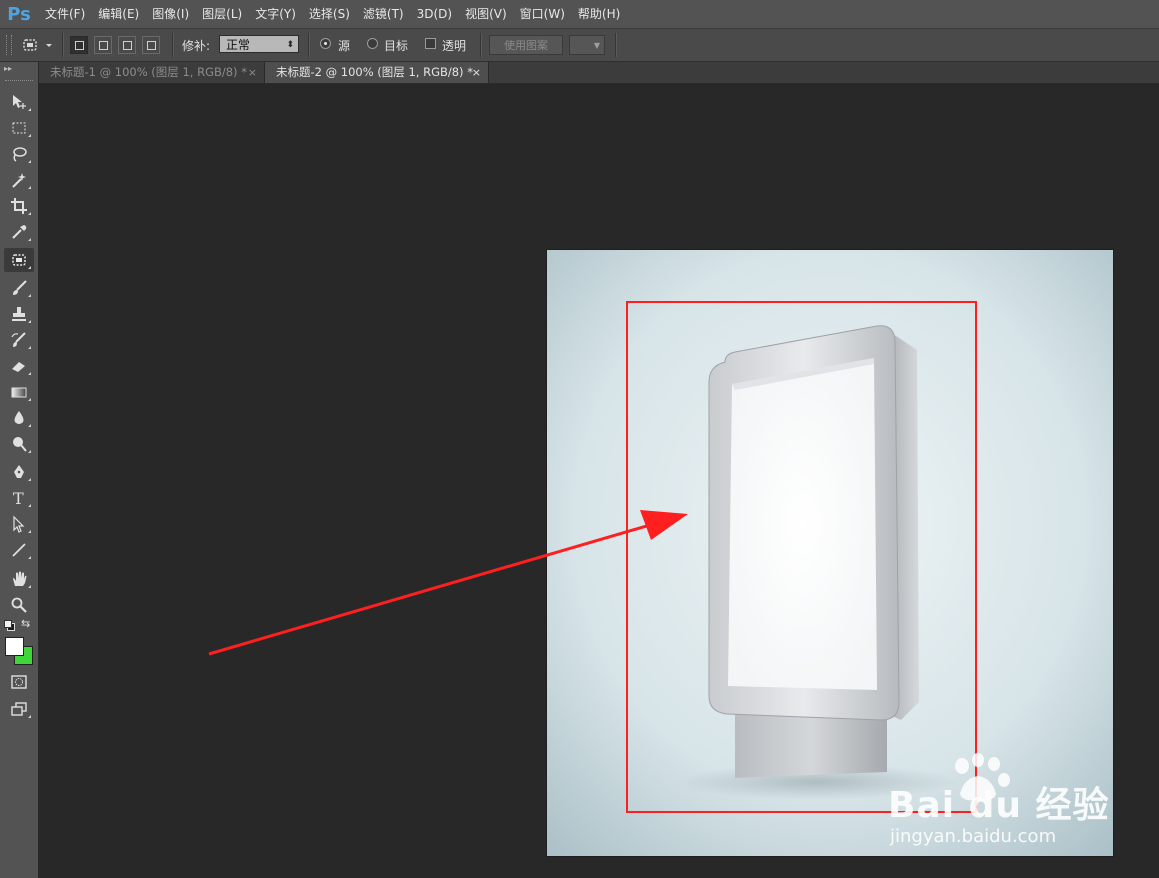 This screenshot has height=878, width=1159. What do you see at coordinates (999, 805) in the screenshot?
I see `watermark-brand: Bai du 经验` at bounding box center [999, 805].